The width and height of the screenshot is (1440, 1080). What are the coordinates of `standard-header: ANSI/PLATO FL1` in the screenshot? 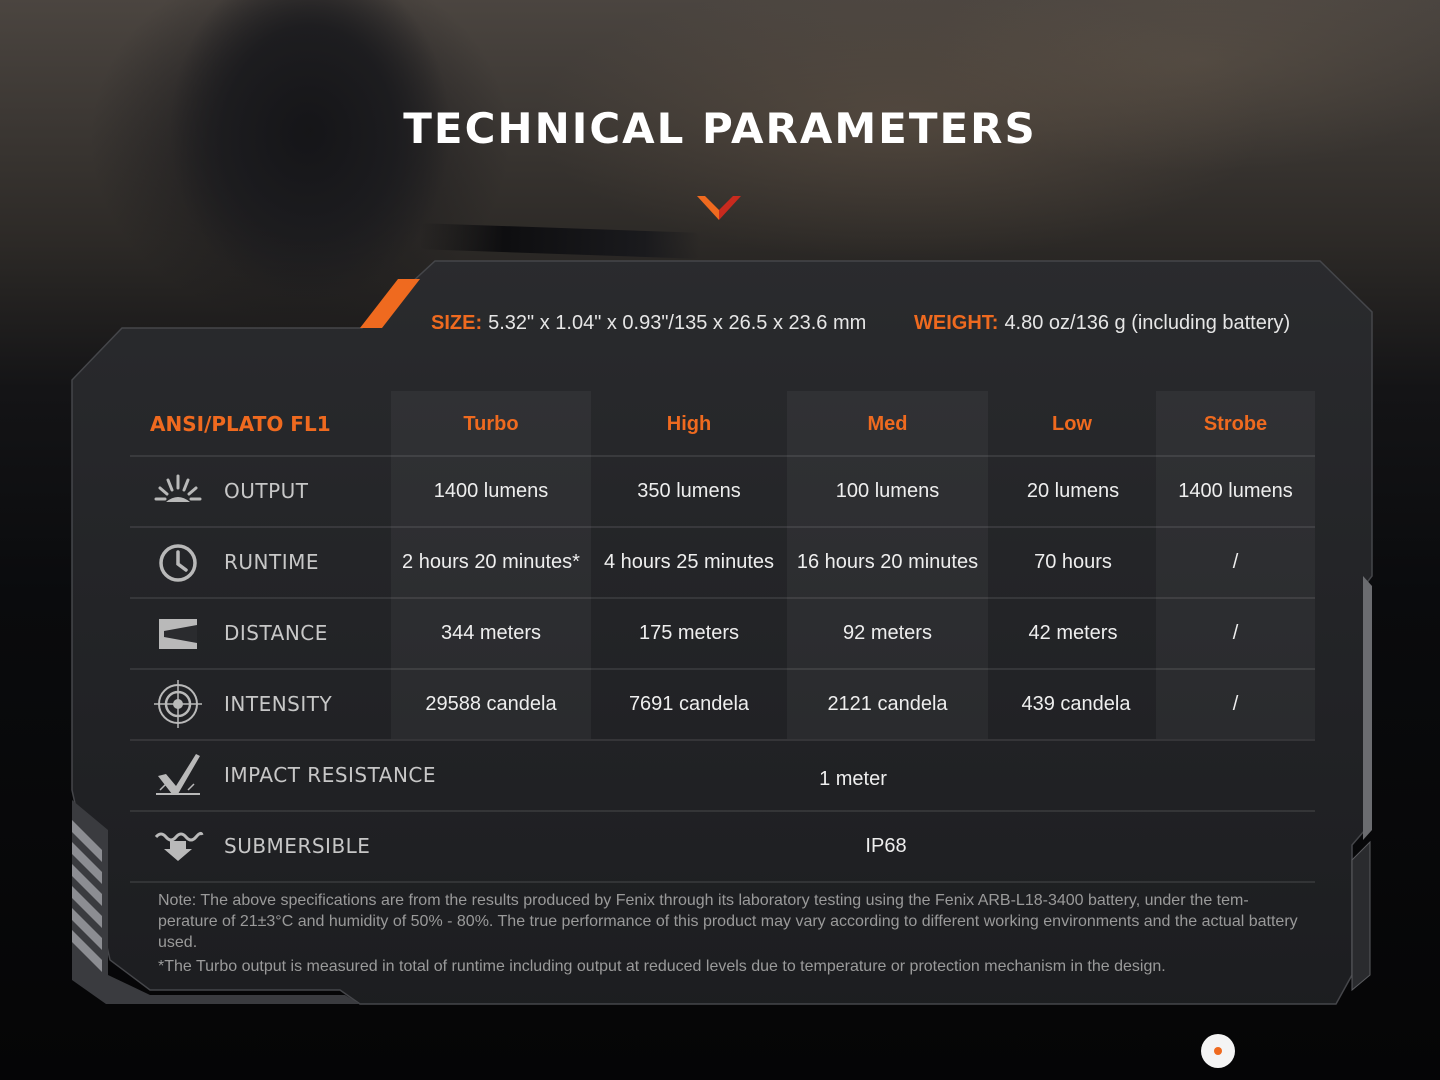 It's located at (240, 424).